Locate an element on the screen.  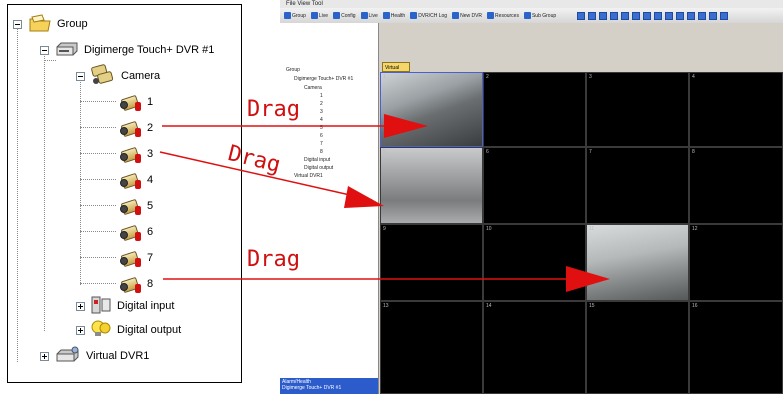
new-dvr-icon is located at coordinates (456, 15).